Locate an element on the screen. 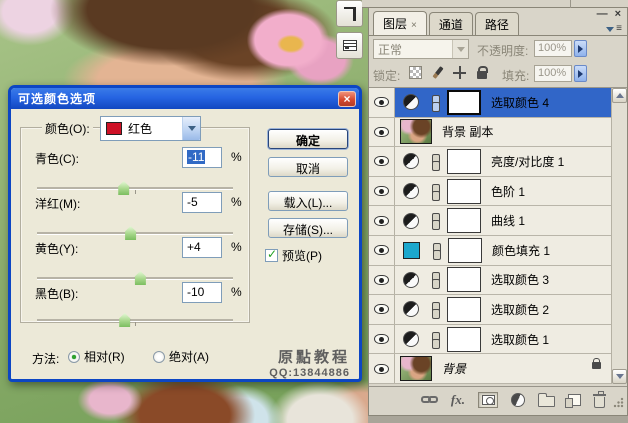  scroll-up-button is located at coordinates (619, 95).